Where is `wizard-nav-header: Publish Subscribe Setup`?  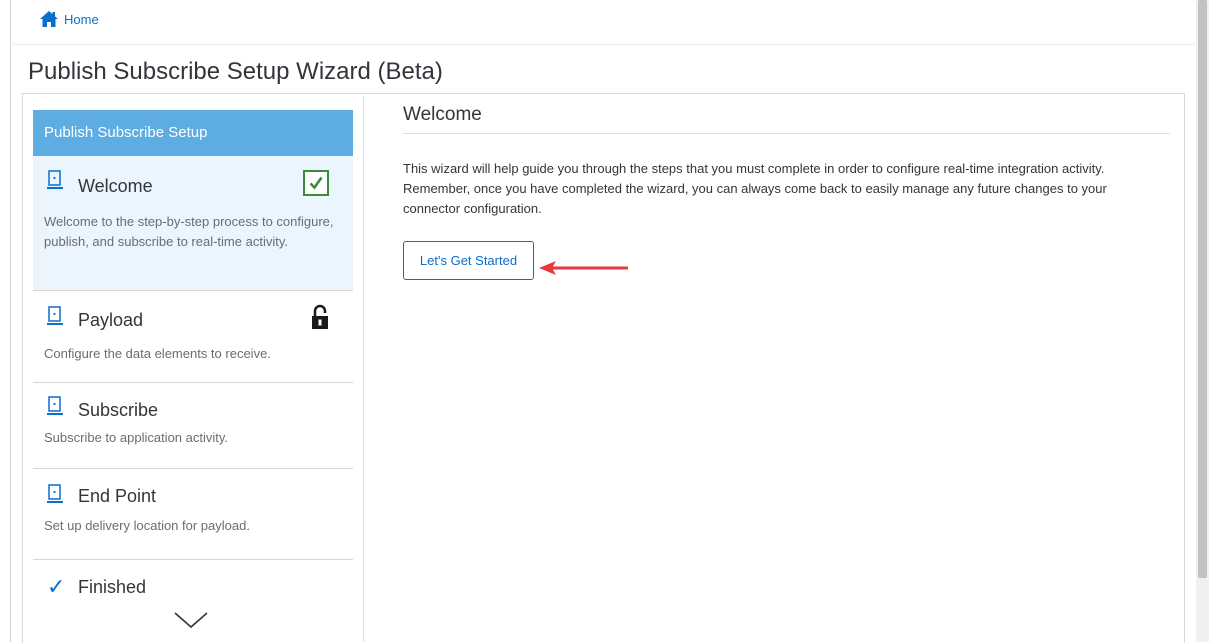
wizard-nav-header: Publish Subscribe Setup is located at coordinates (193, 133).